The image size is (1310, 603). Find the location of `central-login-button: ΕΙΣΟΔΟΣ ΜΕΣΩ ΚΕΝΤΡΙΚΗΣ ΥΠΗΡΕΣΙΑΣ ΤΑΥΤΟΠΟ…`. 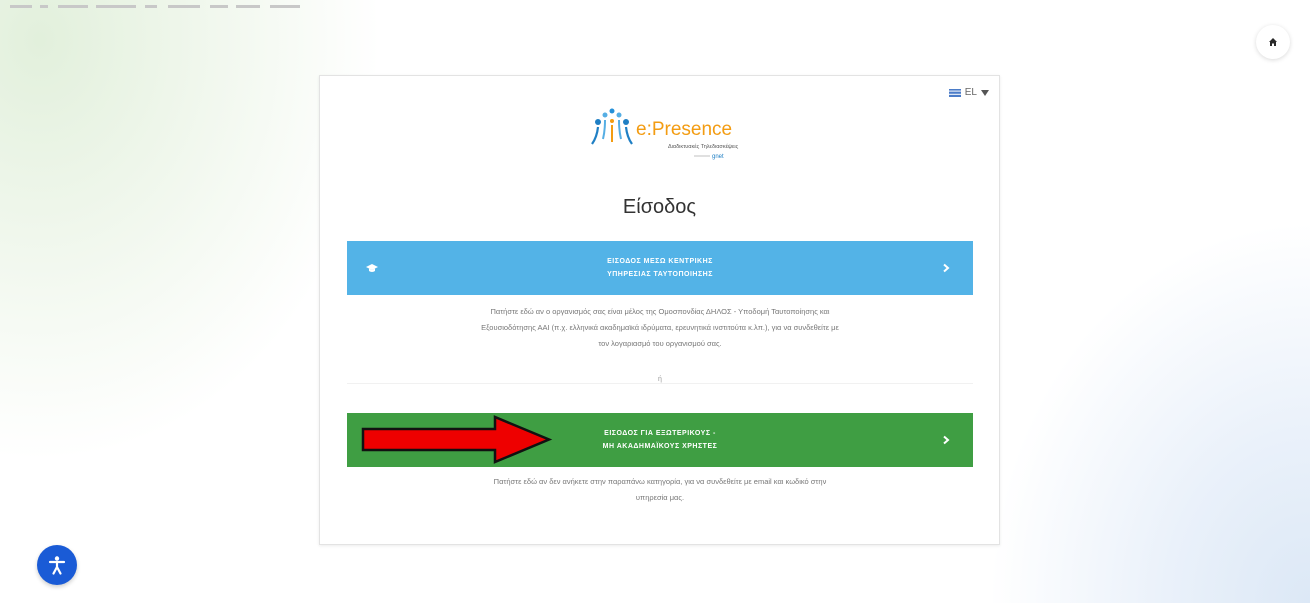

central-login-button: ΕΙΣΟΔΟΣ ΜΕΣΩ ΚΕΝΤΡΙΚΗΣ ΥΠΗΡΕΣΙΑΣ ΤΑΥΤΟΠΟ… is located at coordinates (660, 268).